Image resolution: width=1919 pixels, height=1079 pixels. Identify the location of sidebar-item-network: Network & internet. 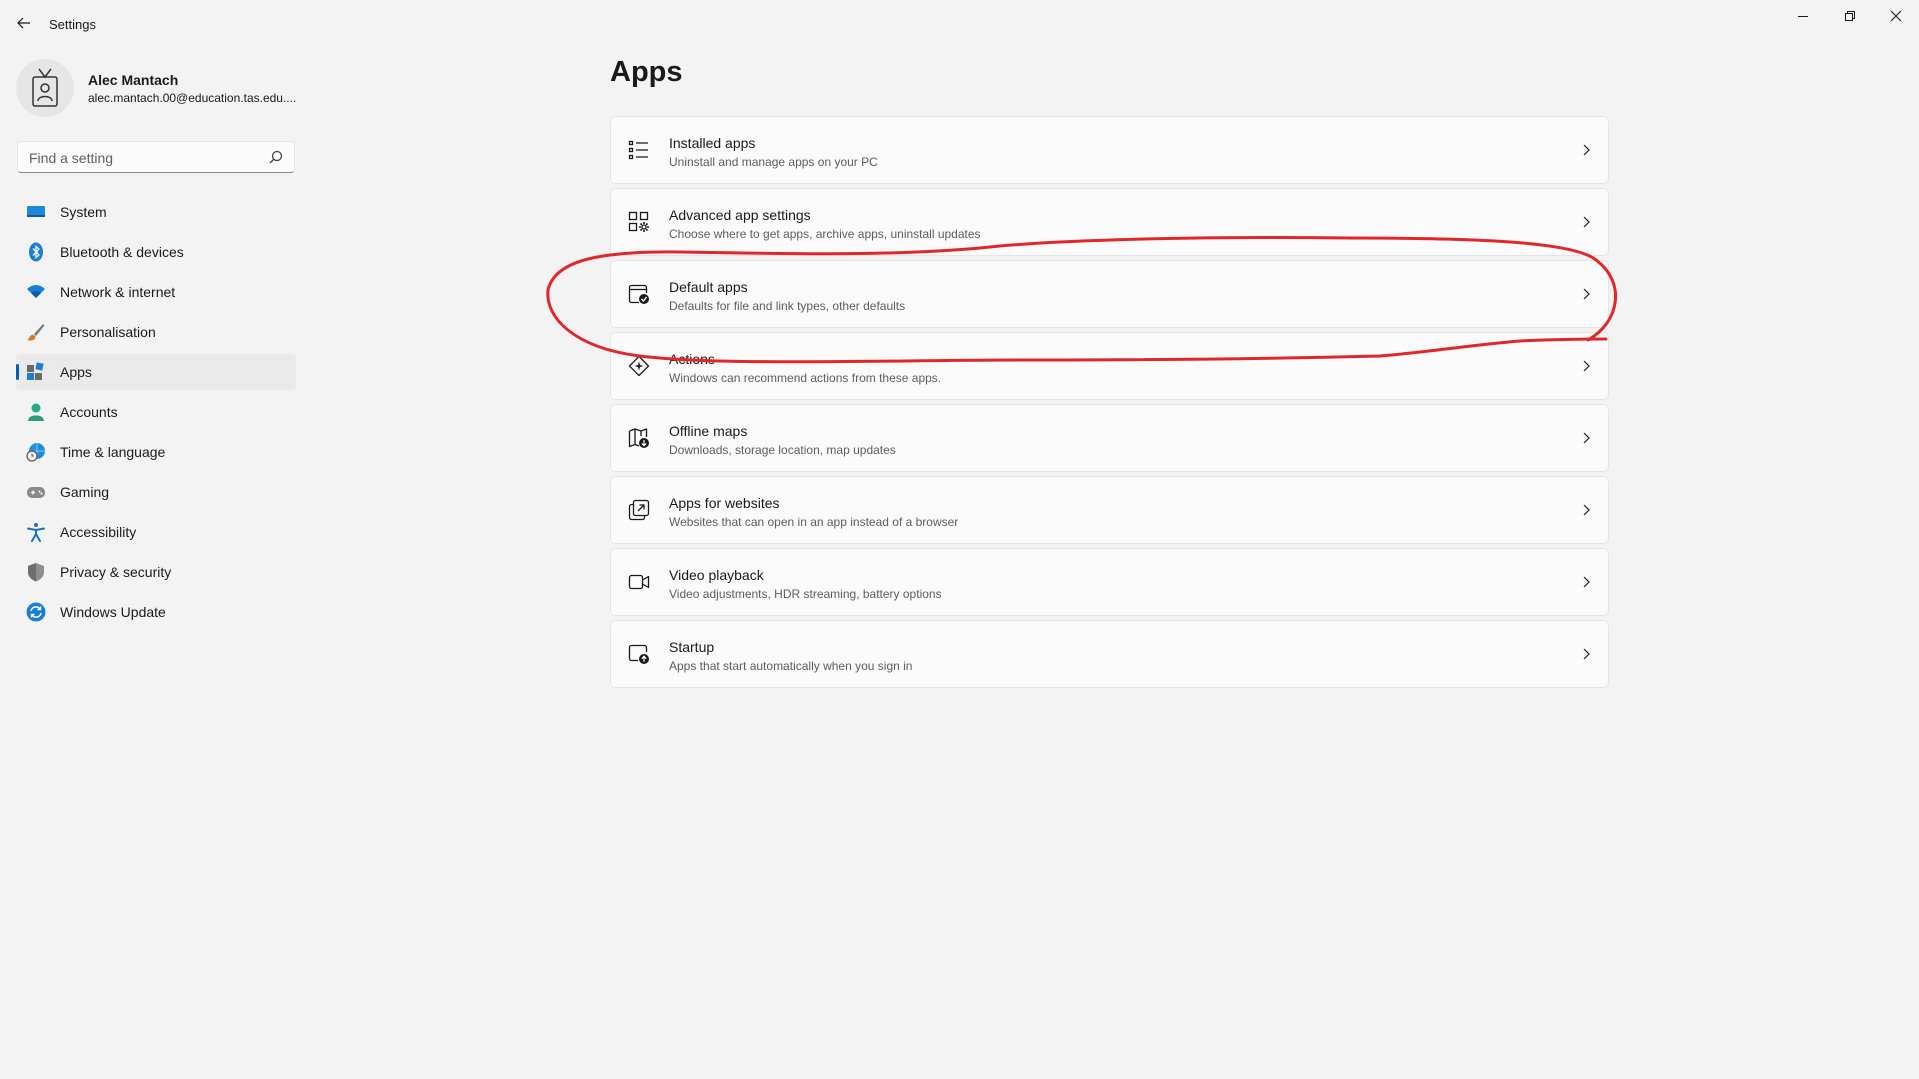
(156, 292).